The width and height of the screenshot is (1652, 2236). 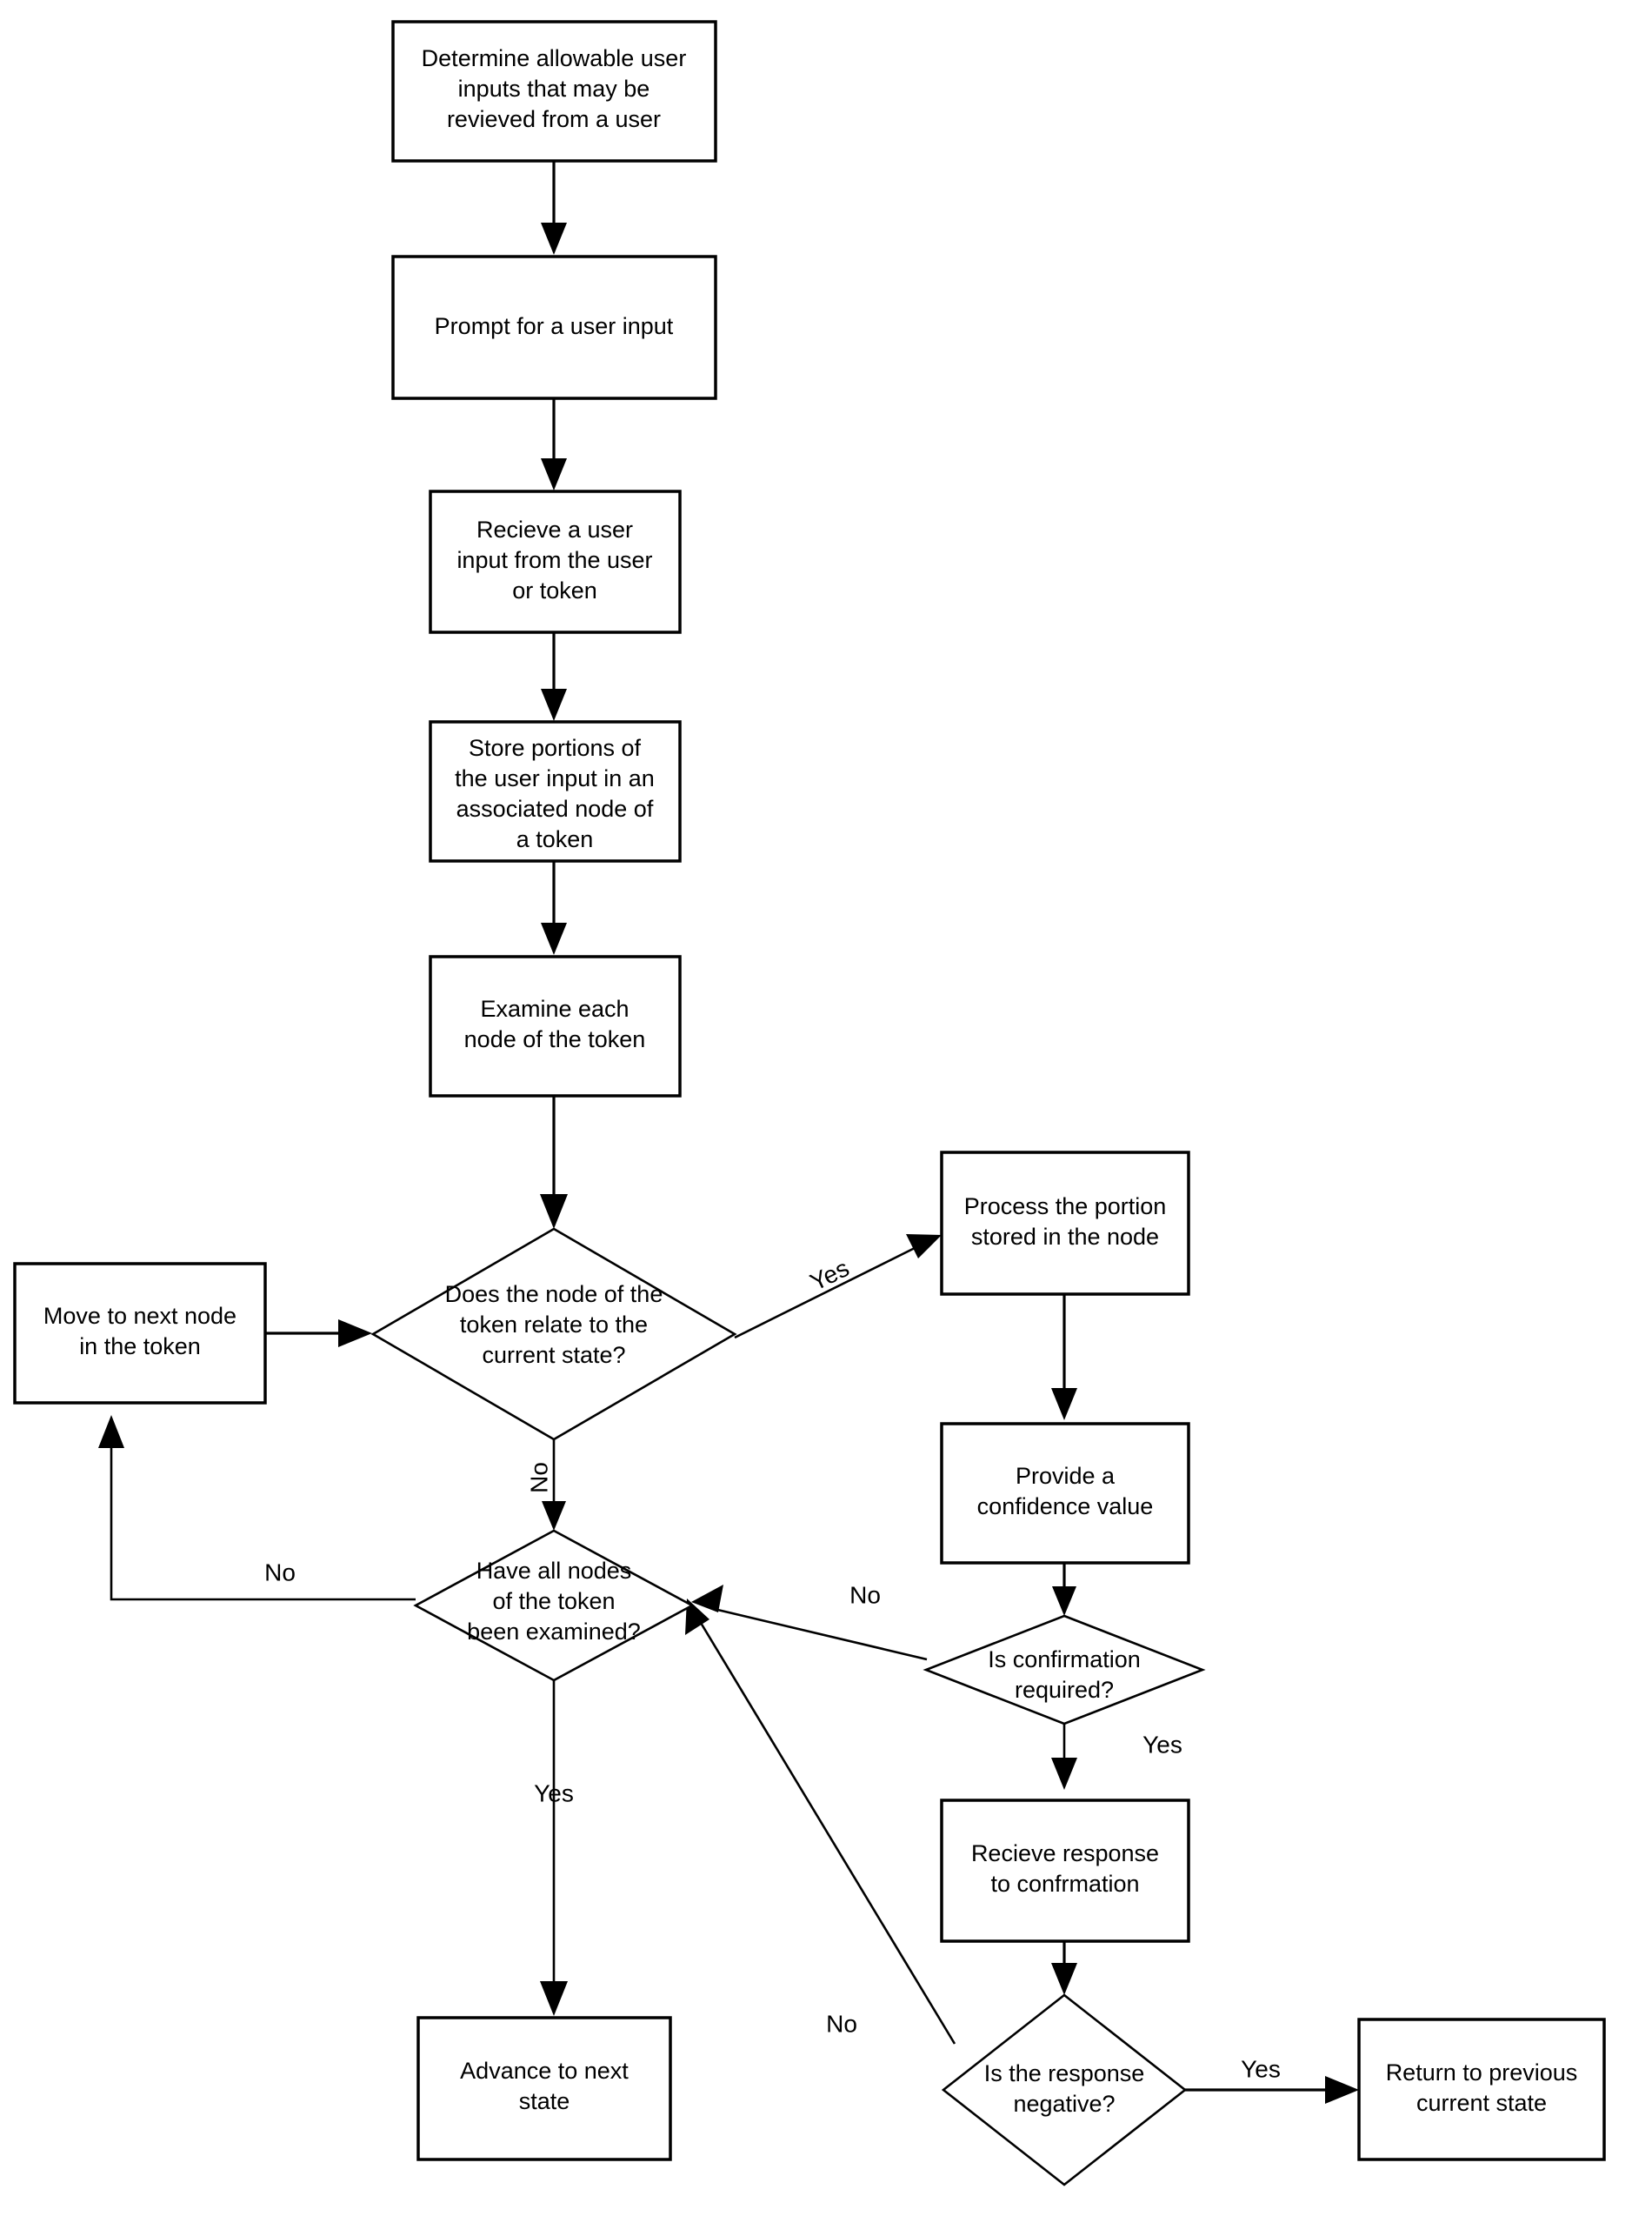 What do you see at coordinates (1065, 1506) in the screenshot?
I see `node-label-line: confidence value` at bounding box center [1065, 1506].